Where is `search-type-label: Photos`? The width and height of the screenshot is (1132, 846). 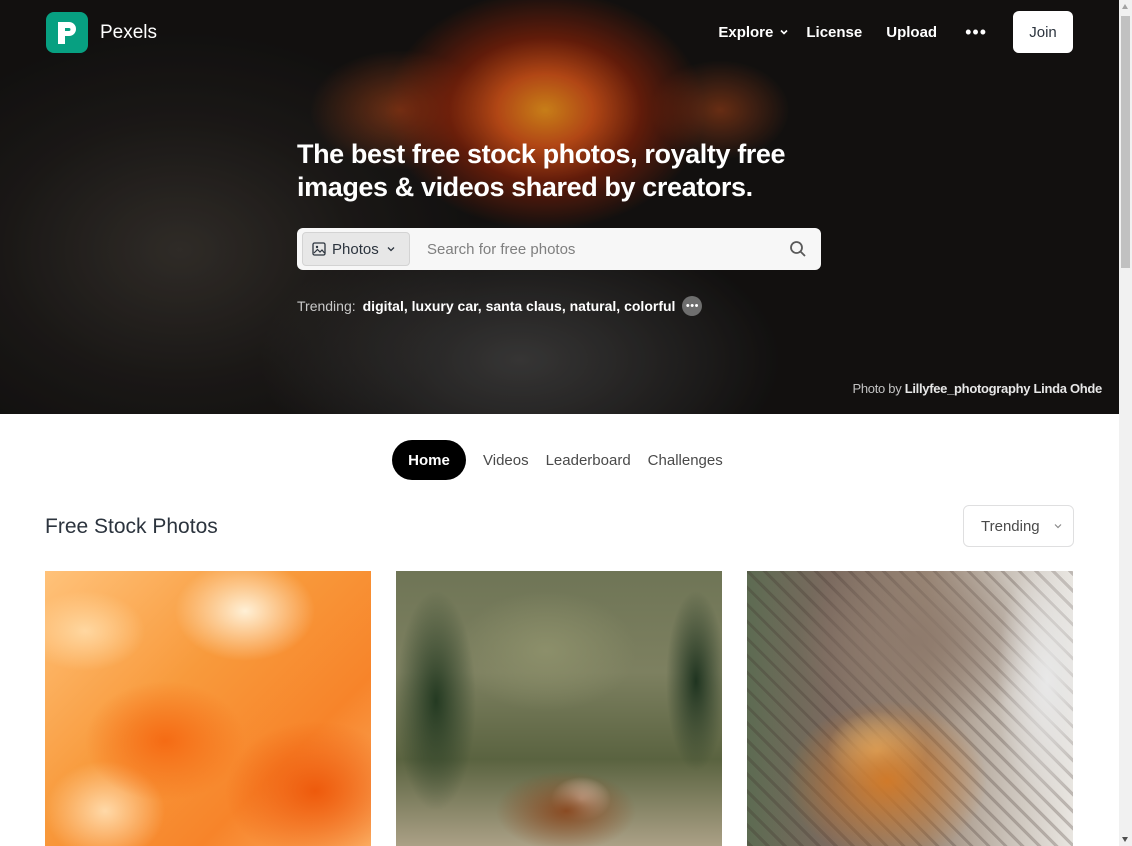
search-type-label: Photos is located at coordinates (355, 249).